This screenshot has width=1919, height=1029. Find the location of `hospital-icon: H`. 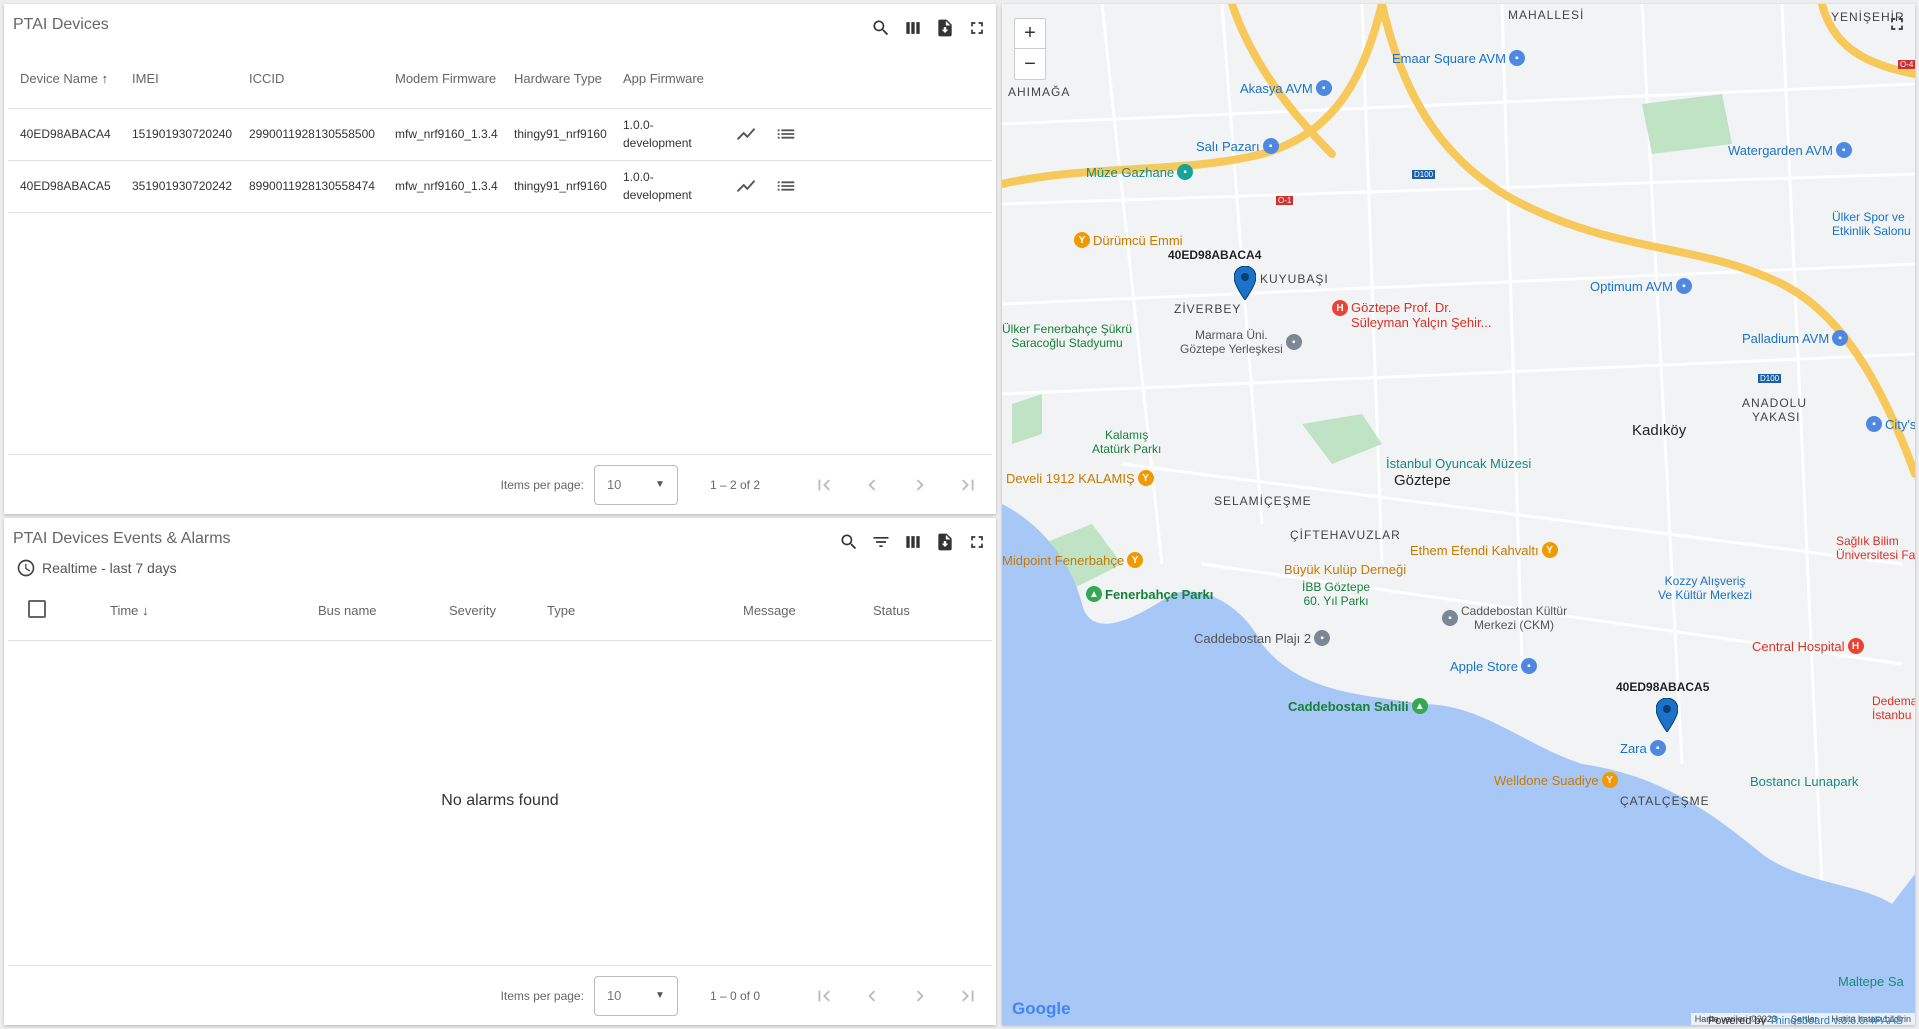

hospital-icon: H is located at coordinates (1855, 646).